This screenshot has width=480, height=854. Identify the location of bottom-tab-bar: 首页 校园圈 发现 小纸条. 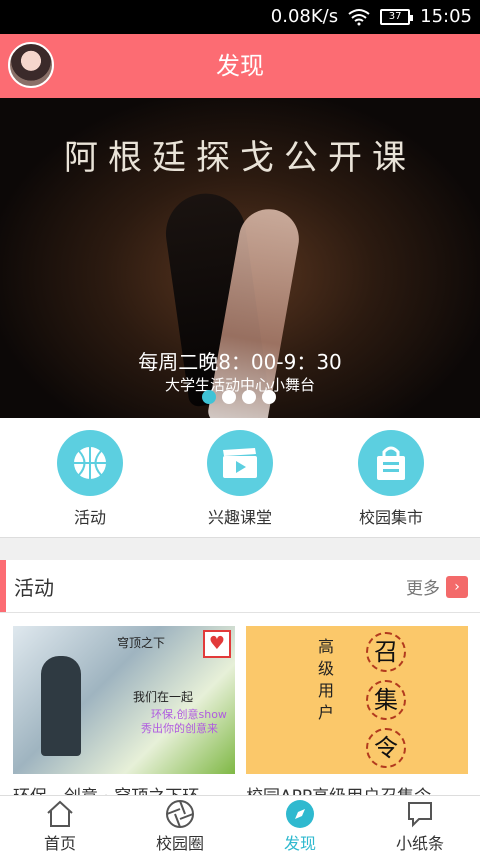
(240, 824).